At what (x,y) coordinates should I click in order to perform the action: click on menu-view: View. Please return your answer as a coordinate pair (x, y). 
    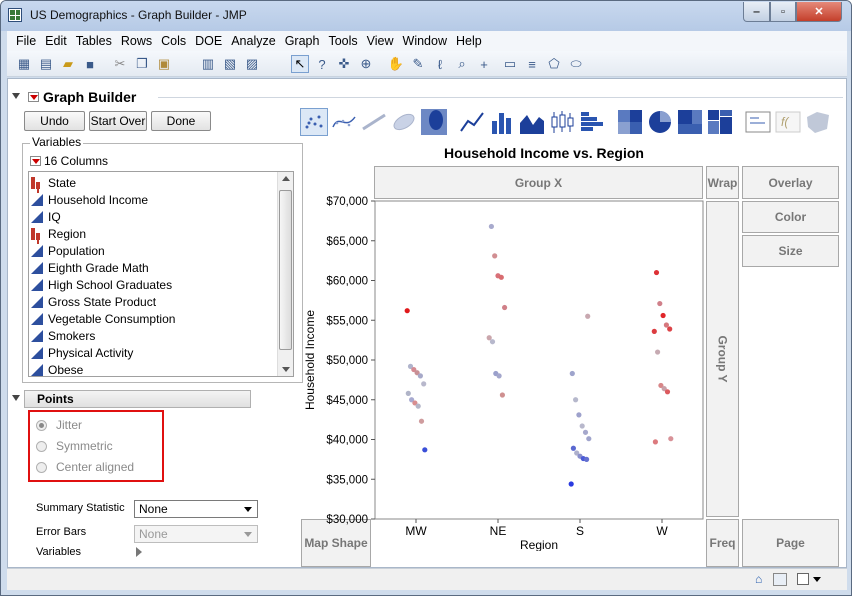
    Looking at the image, I should click on (380, 41).